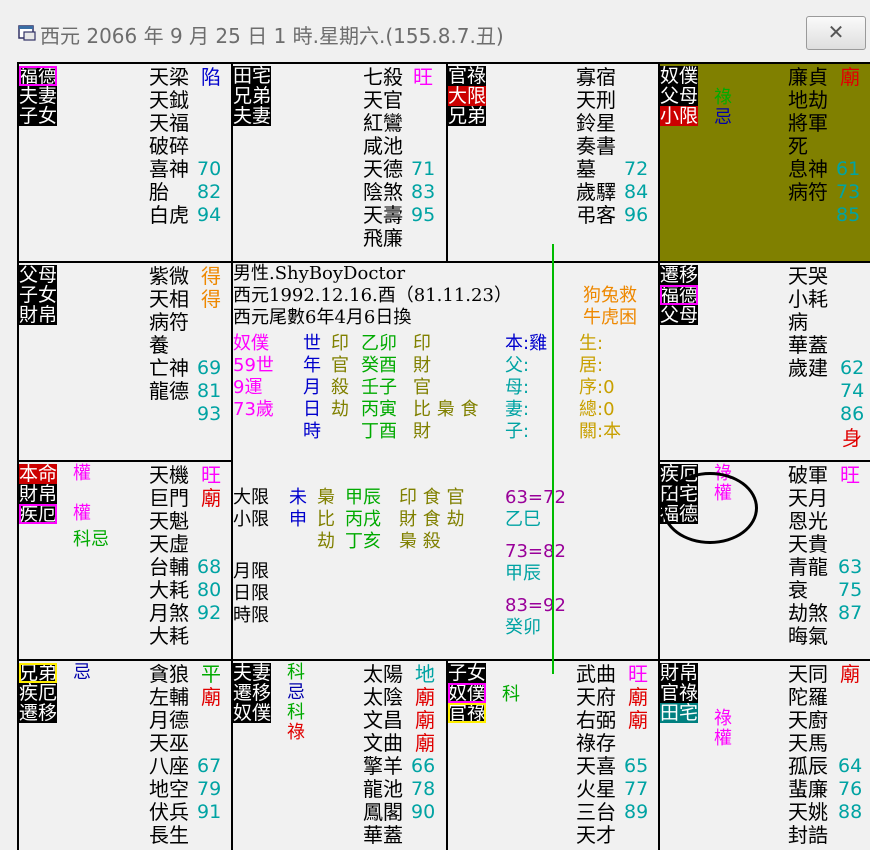 The width and height of the screenshot is (870, 850). Describe the element at coordinates (600, 387) in the screenshot. I see `status-column: 生: 居: 序:0 總:0 關:本` at that location.